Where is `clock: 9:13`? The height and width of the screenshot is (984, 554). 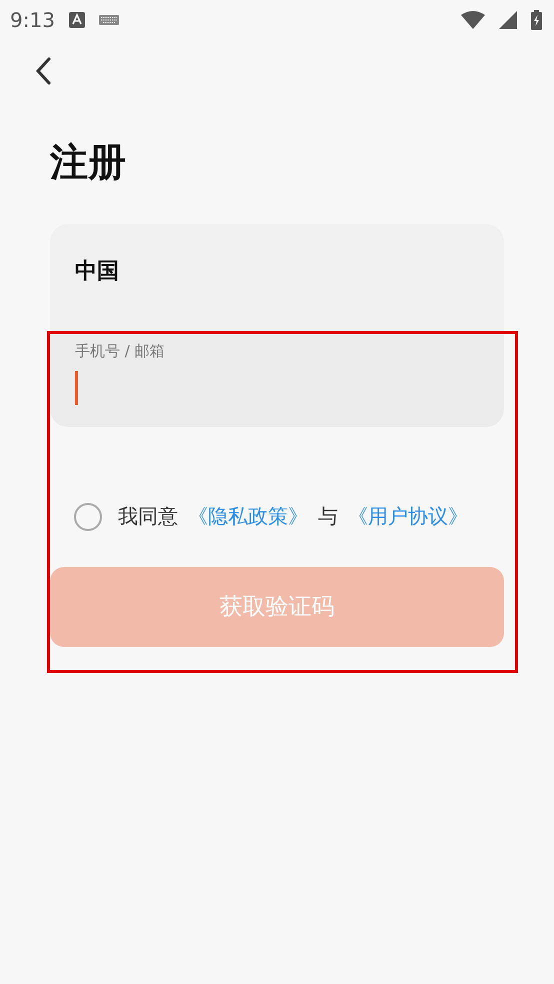
clock: 9:13 is located at coordinates (32, 20).